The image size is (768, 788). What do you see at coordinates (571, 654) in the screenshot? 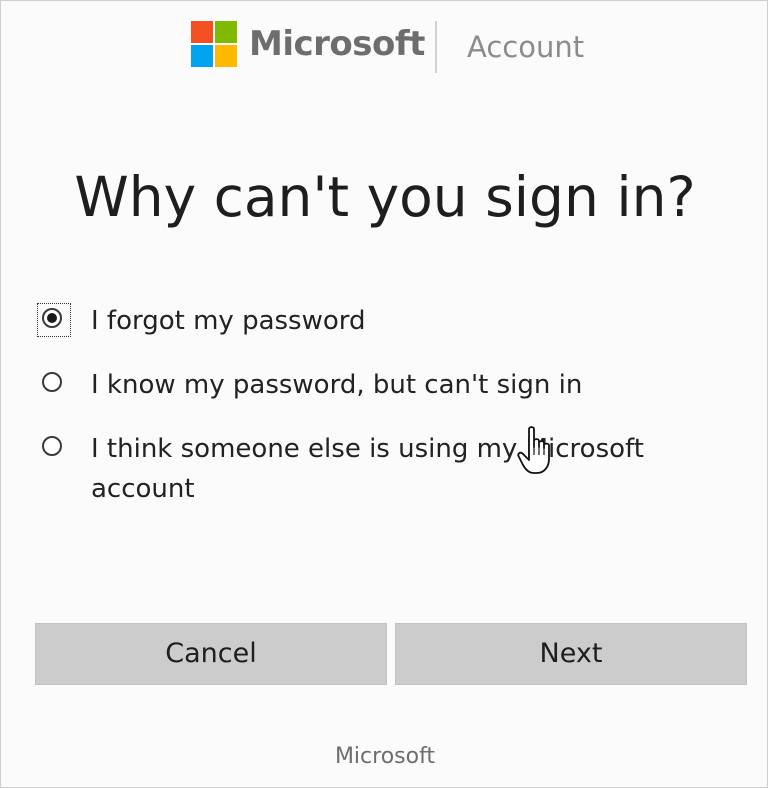
I see `next-button: Next` at bounding box center [571, 654].